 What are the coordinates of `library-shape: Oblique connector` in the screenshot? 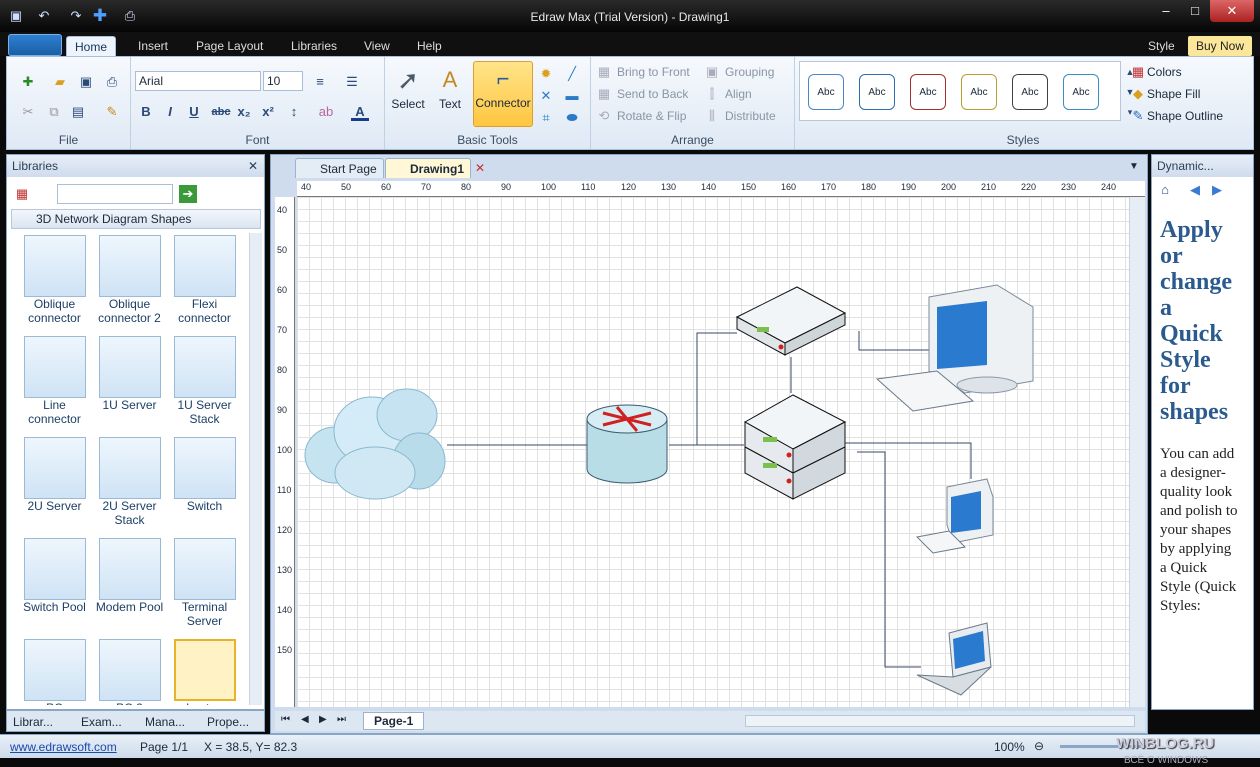 It's located at (54, 285).